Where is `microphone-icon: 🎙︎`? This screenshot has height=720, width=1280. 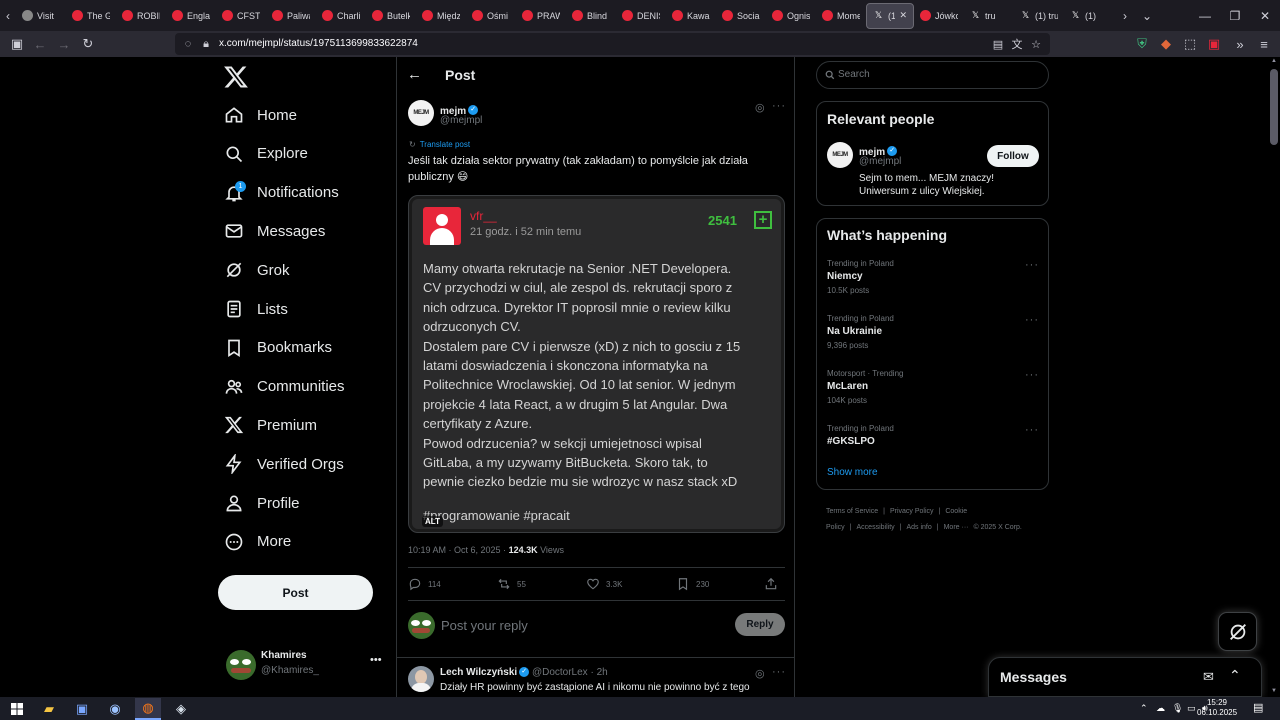 microphone-icon: 🎙︎ is located at coordinates (1177, 708).